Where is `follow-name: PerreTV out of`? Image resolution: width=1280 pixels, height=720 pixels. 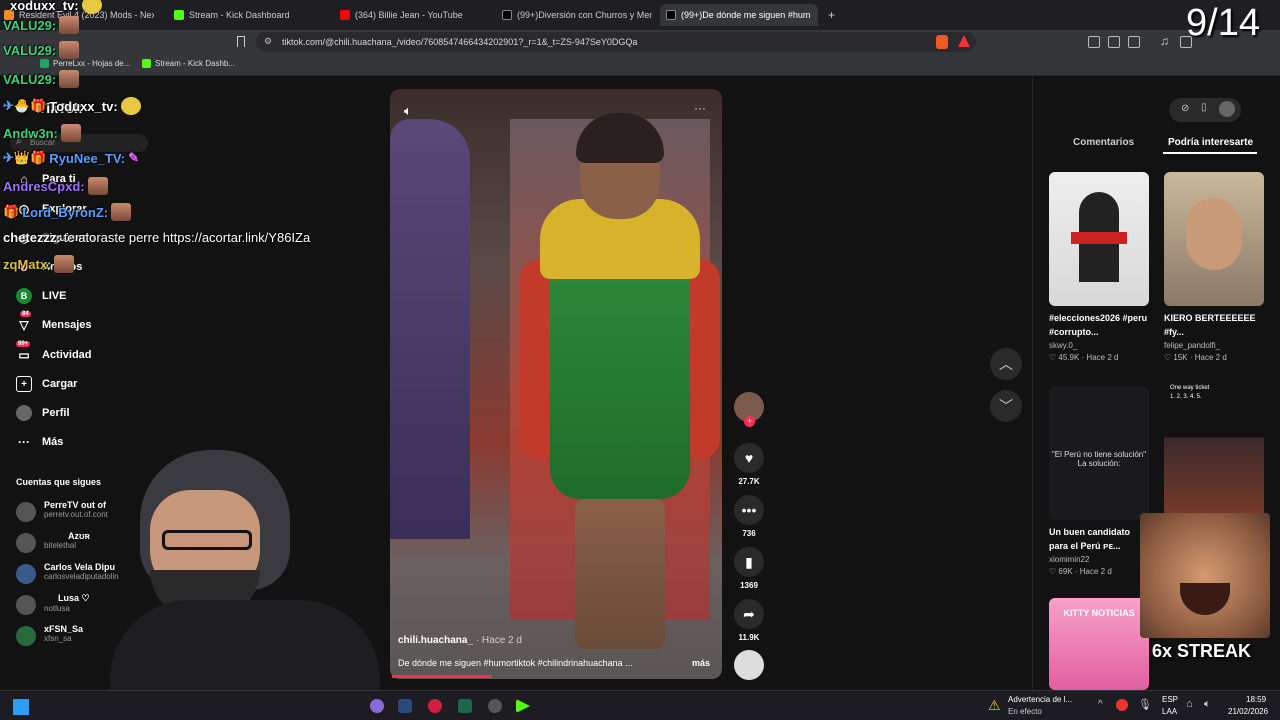 follow-name: PerreTV out of is located at coordinates (75, 505).